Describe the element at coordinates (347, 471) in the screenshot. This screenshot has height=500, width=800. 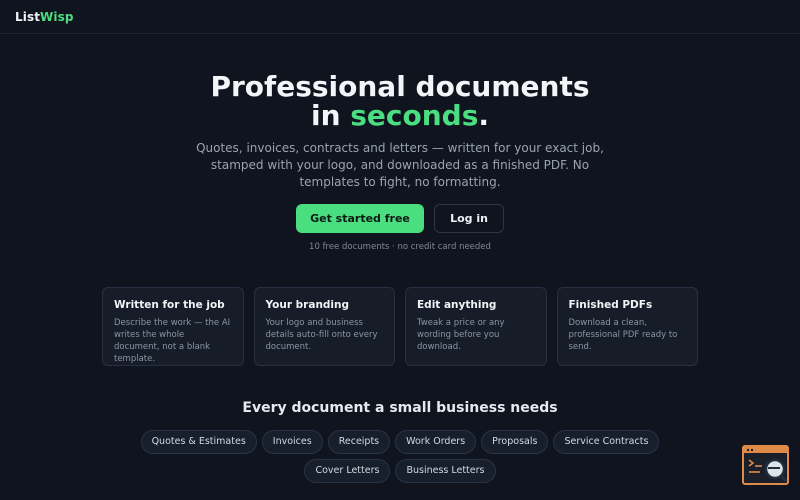
I see `doc-type-chip: Cover Letters` at that location.